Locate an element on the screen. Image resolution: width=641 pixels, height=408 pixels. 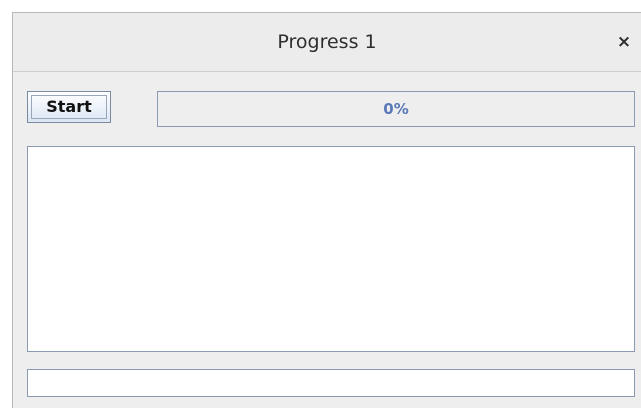
focus-ring is located at coordinates (69, 107).